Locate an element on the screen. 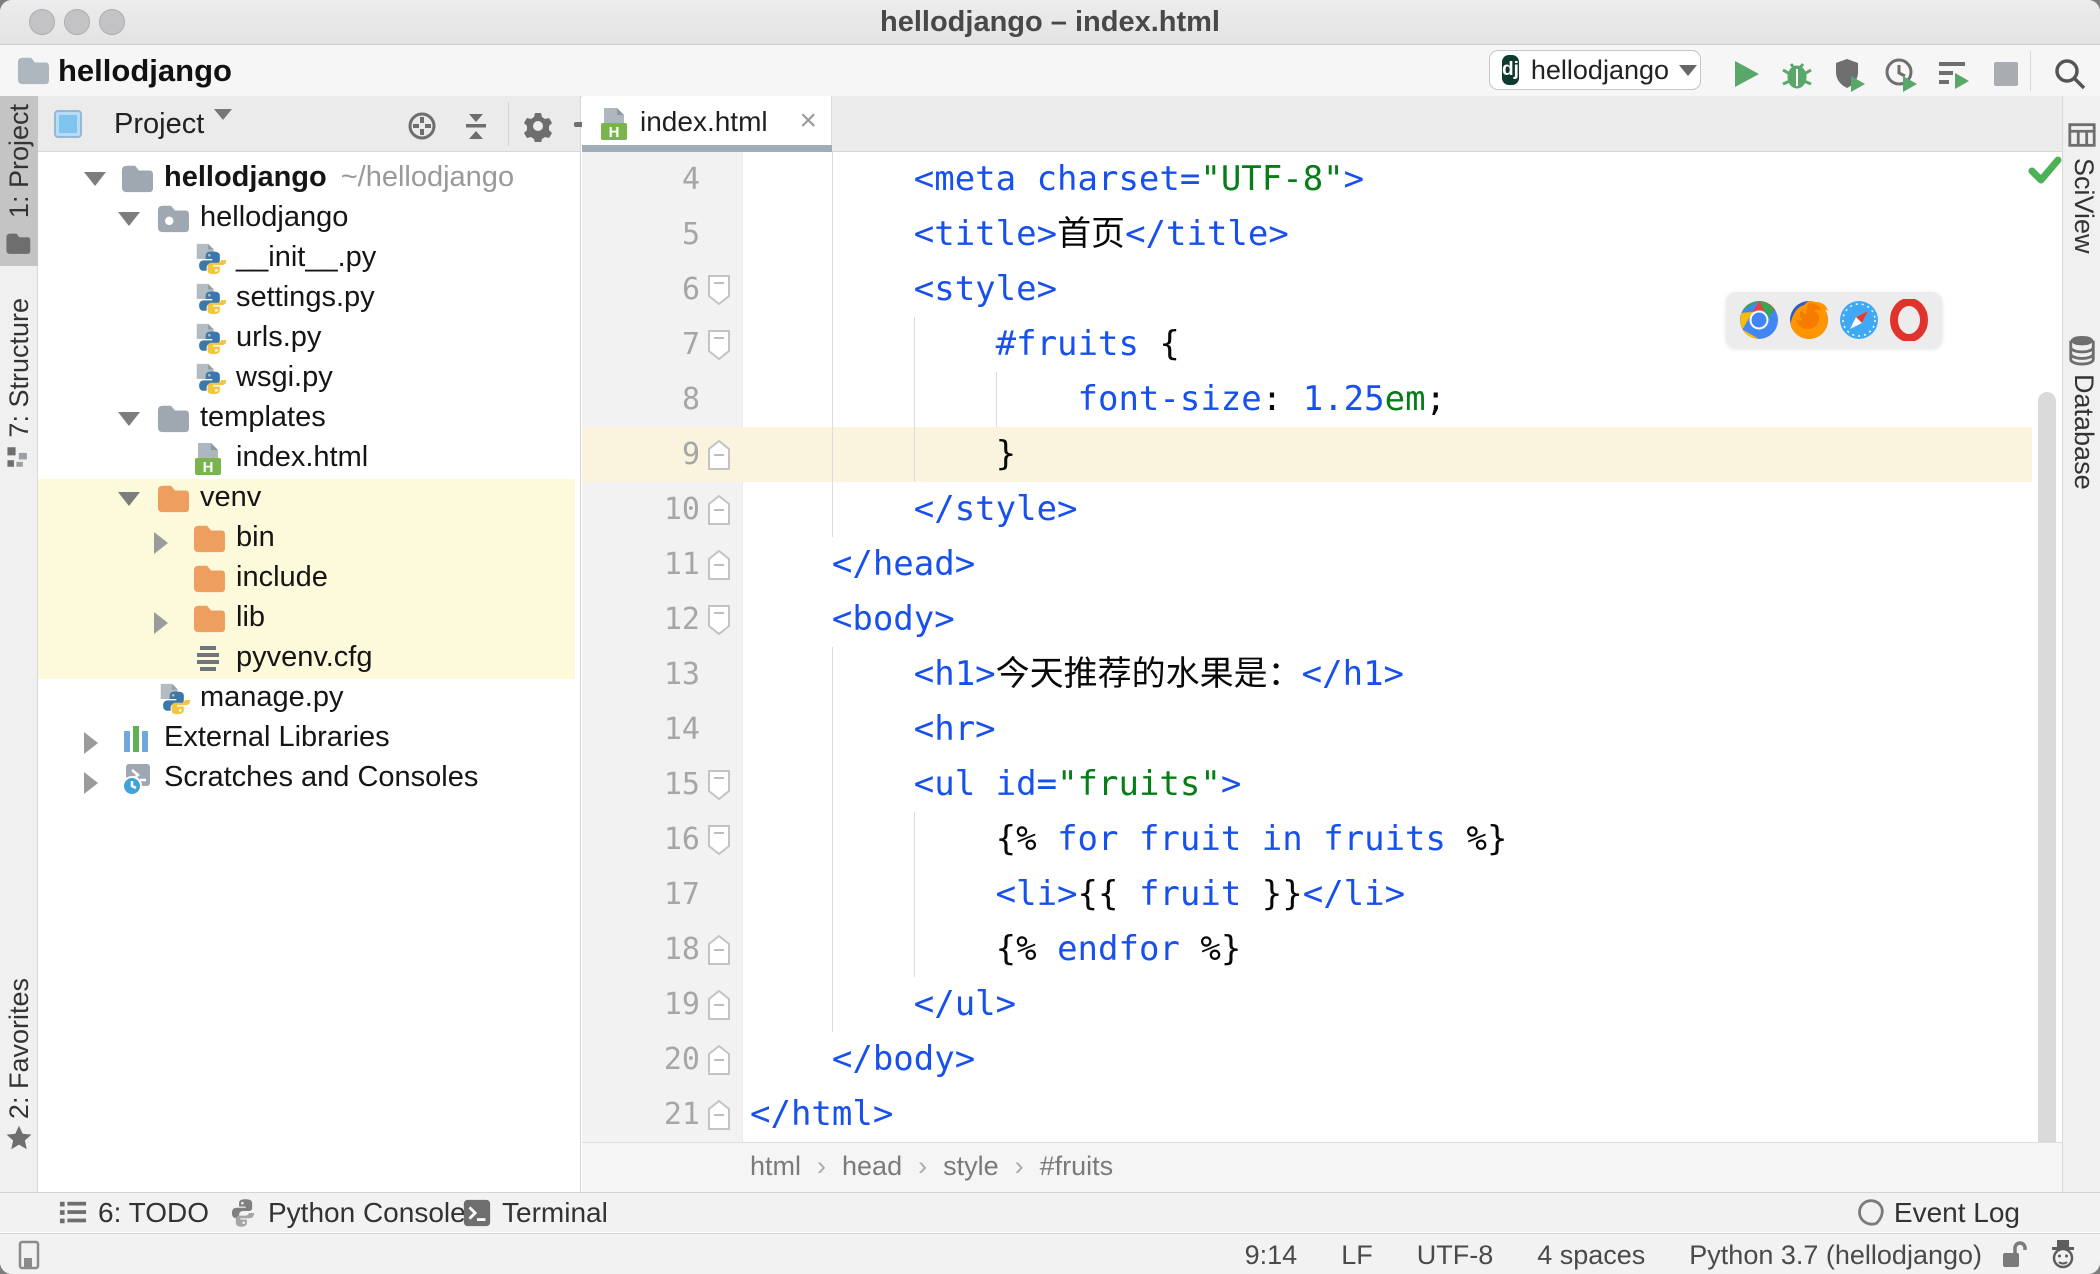 The image size is (2100, 1274). firefox-browser-icon is located at coordinates (1809, 320).